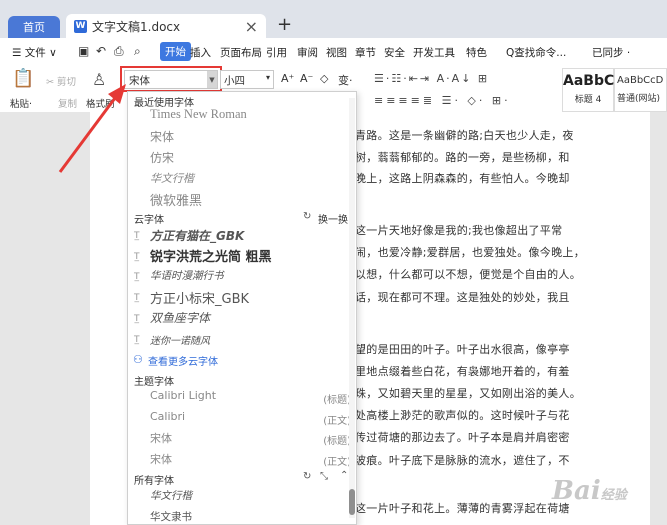  What do you see at coordinates (307, 52) in the screenshot?
I see `menu-review: 审阅` at bounding box center [307, 52].